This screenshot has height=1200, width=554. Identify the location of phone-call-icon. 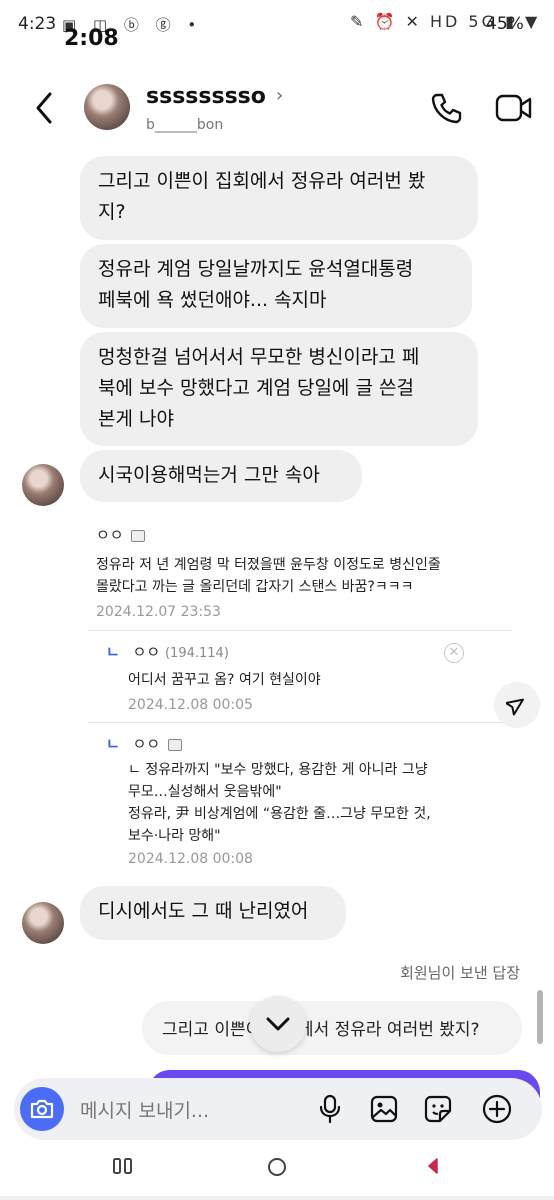
(446, 108).